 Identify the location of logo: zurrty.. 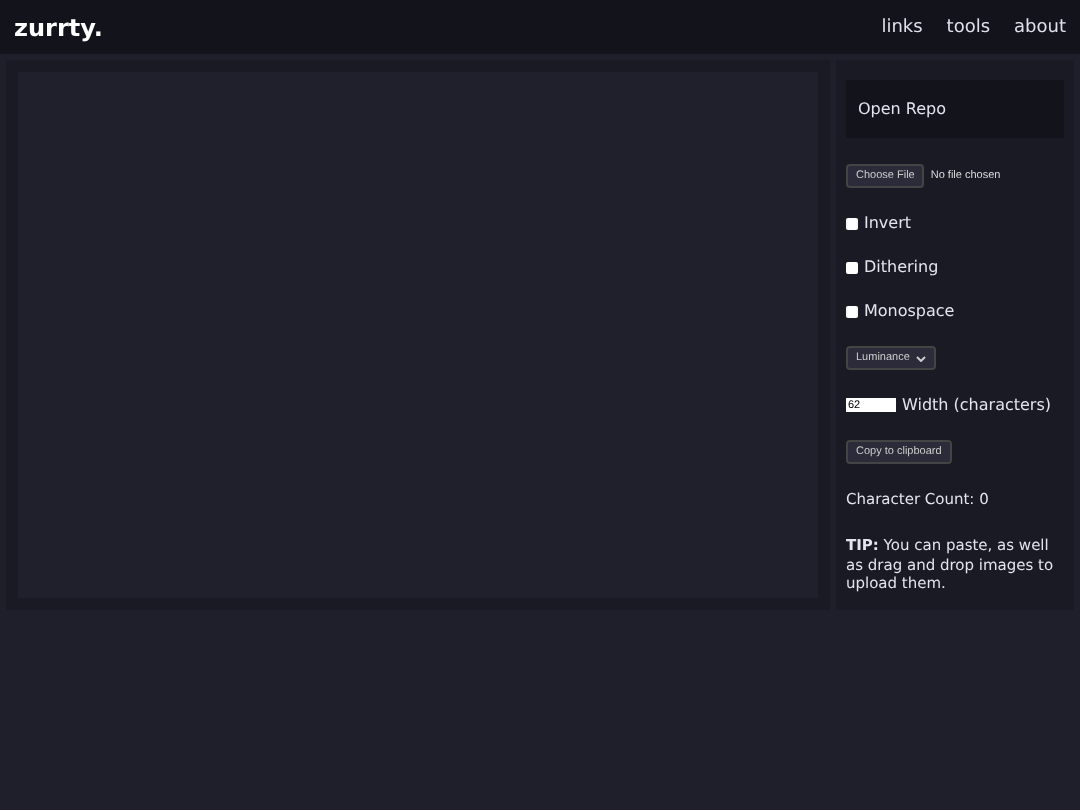
(58, 27).